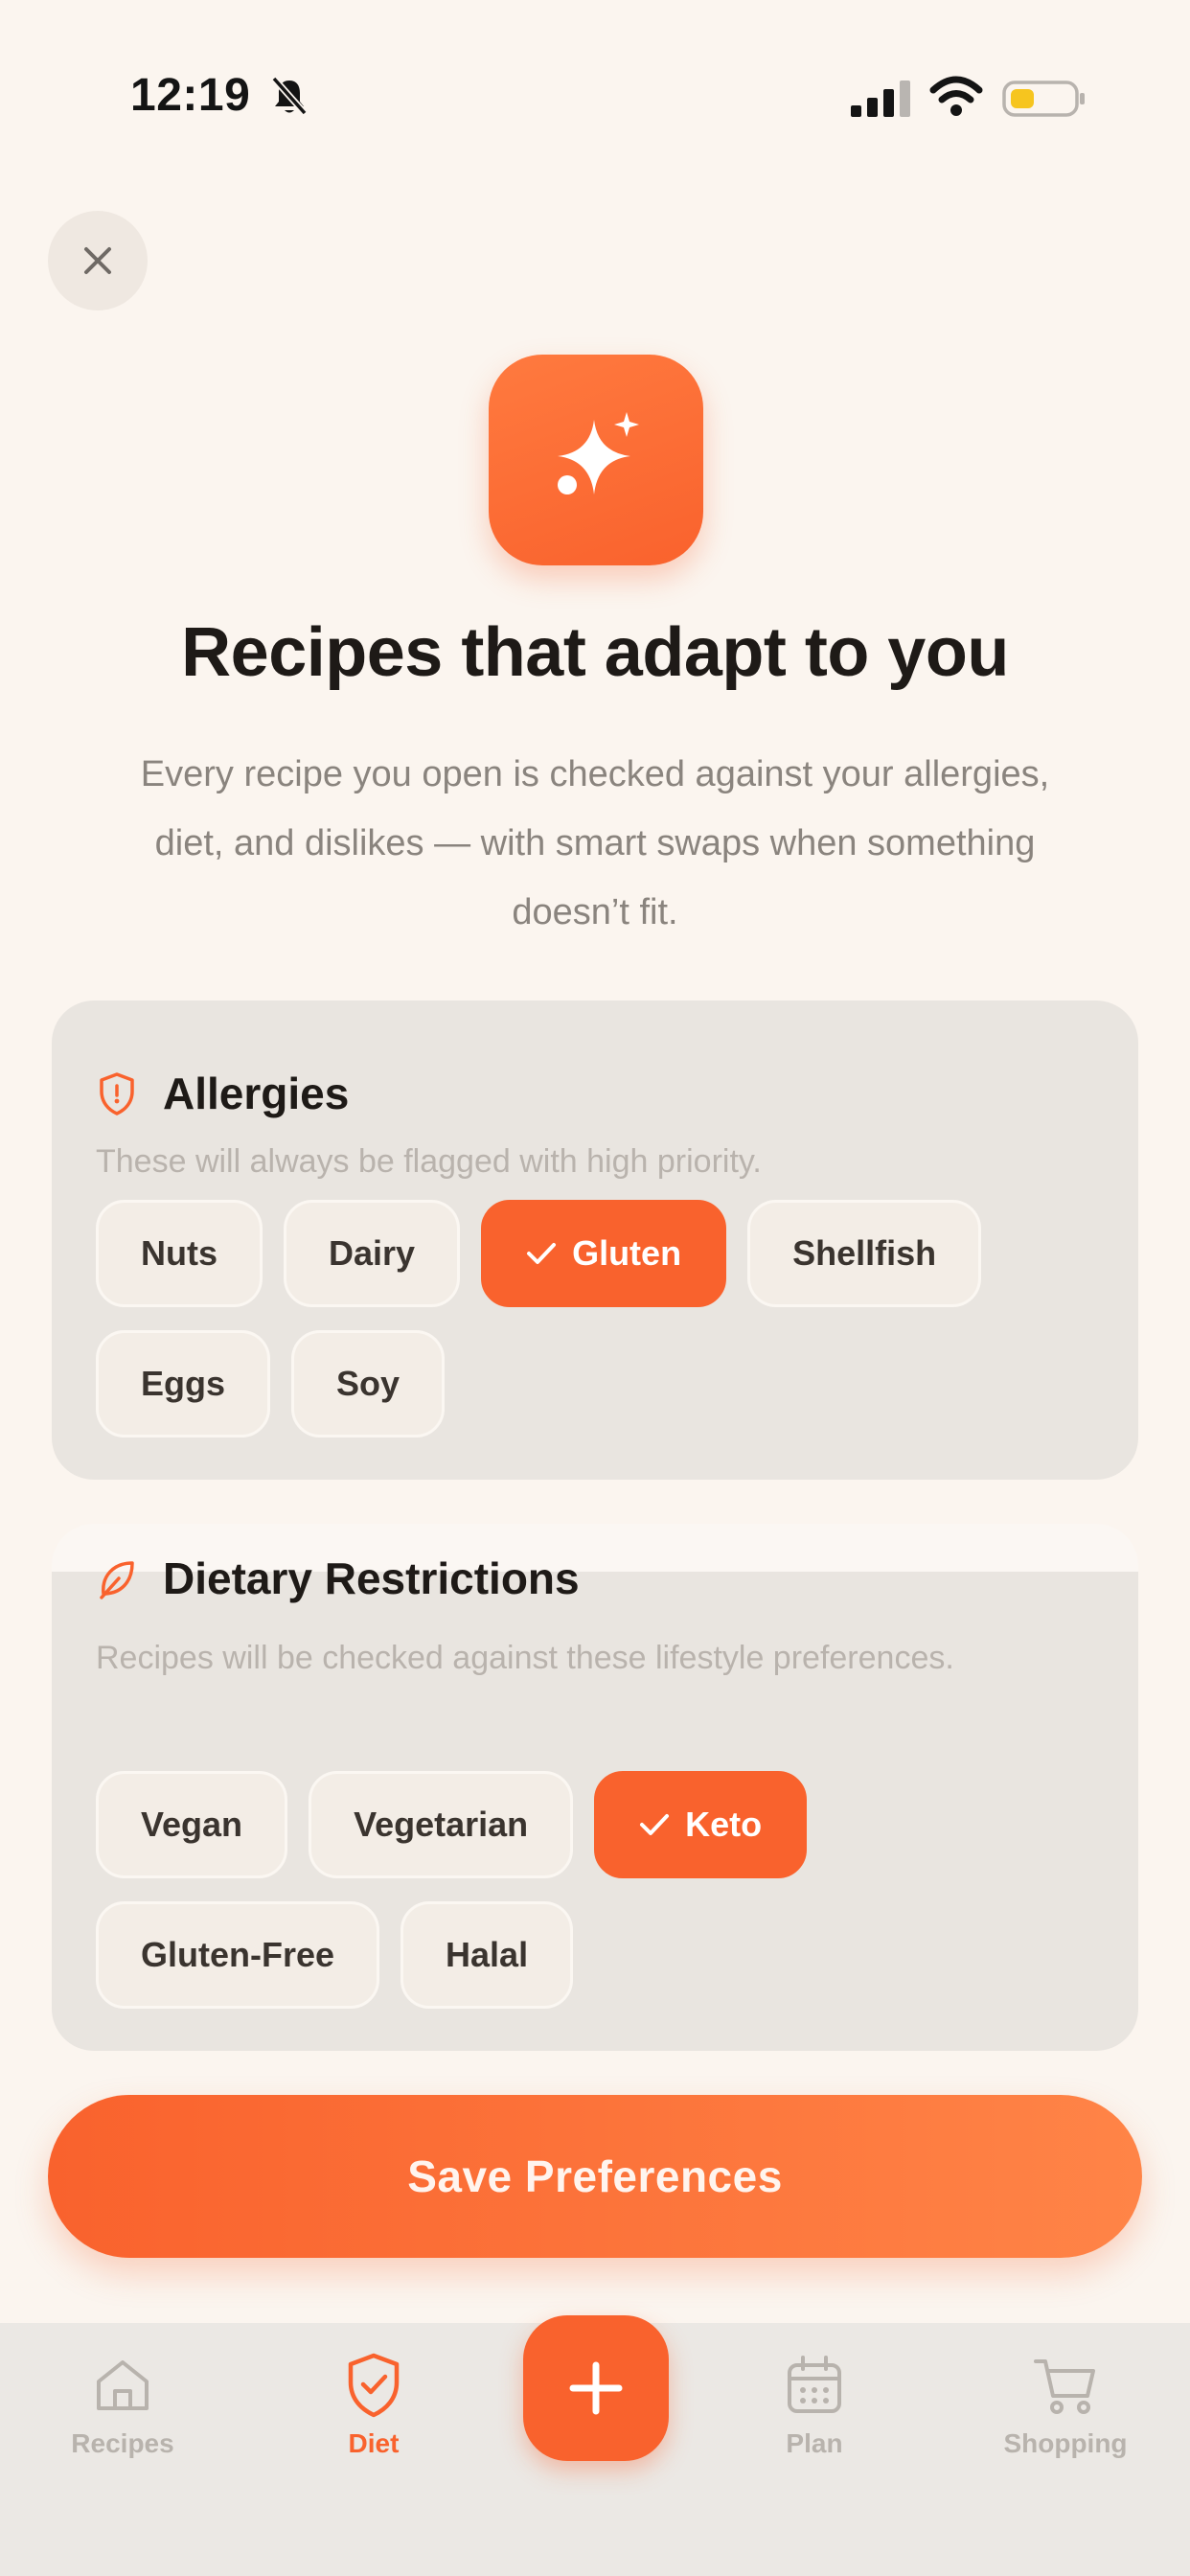  What do you see at coordinates (595, 86) in the screenshot?
I see `status-bar: 12:19` at bounding box center [595, 86].